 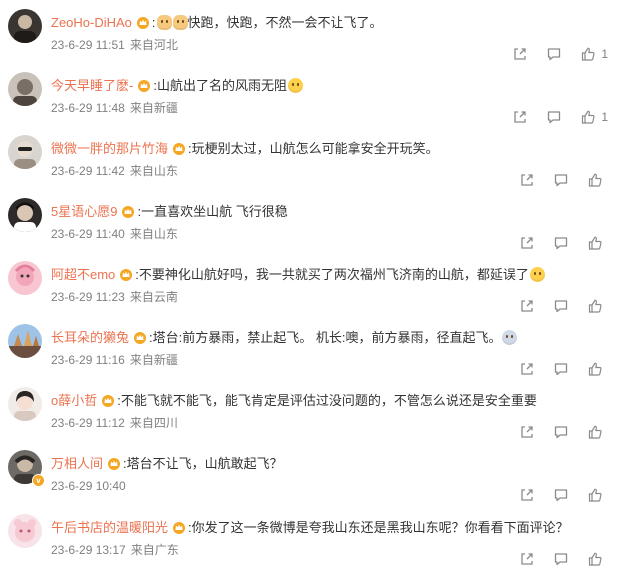 I want to click on comment-item: v 万相人间 :塔台不让飞，山航敢起飞？ 23-6-29 10:40, so click(x=311, y=480).